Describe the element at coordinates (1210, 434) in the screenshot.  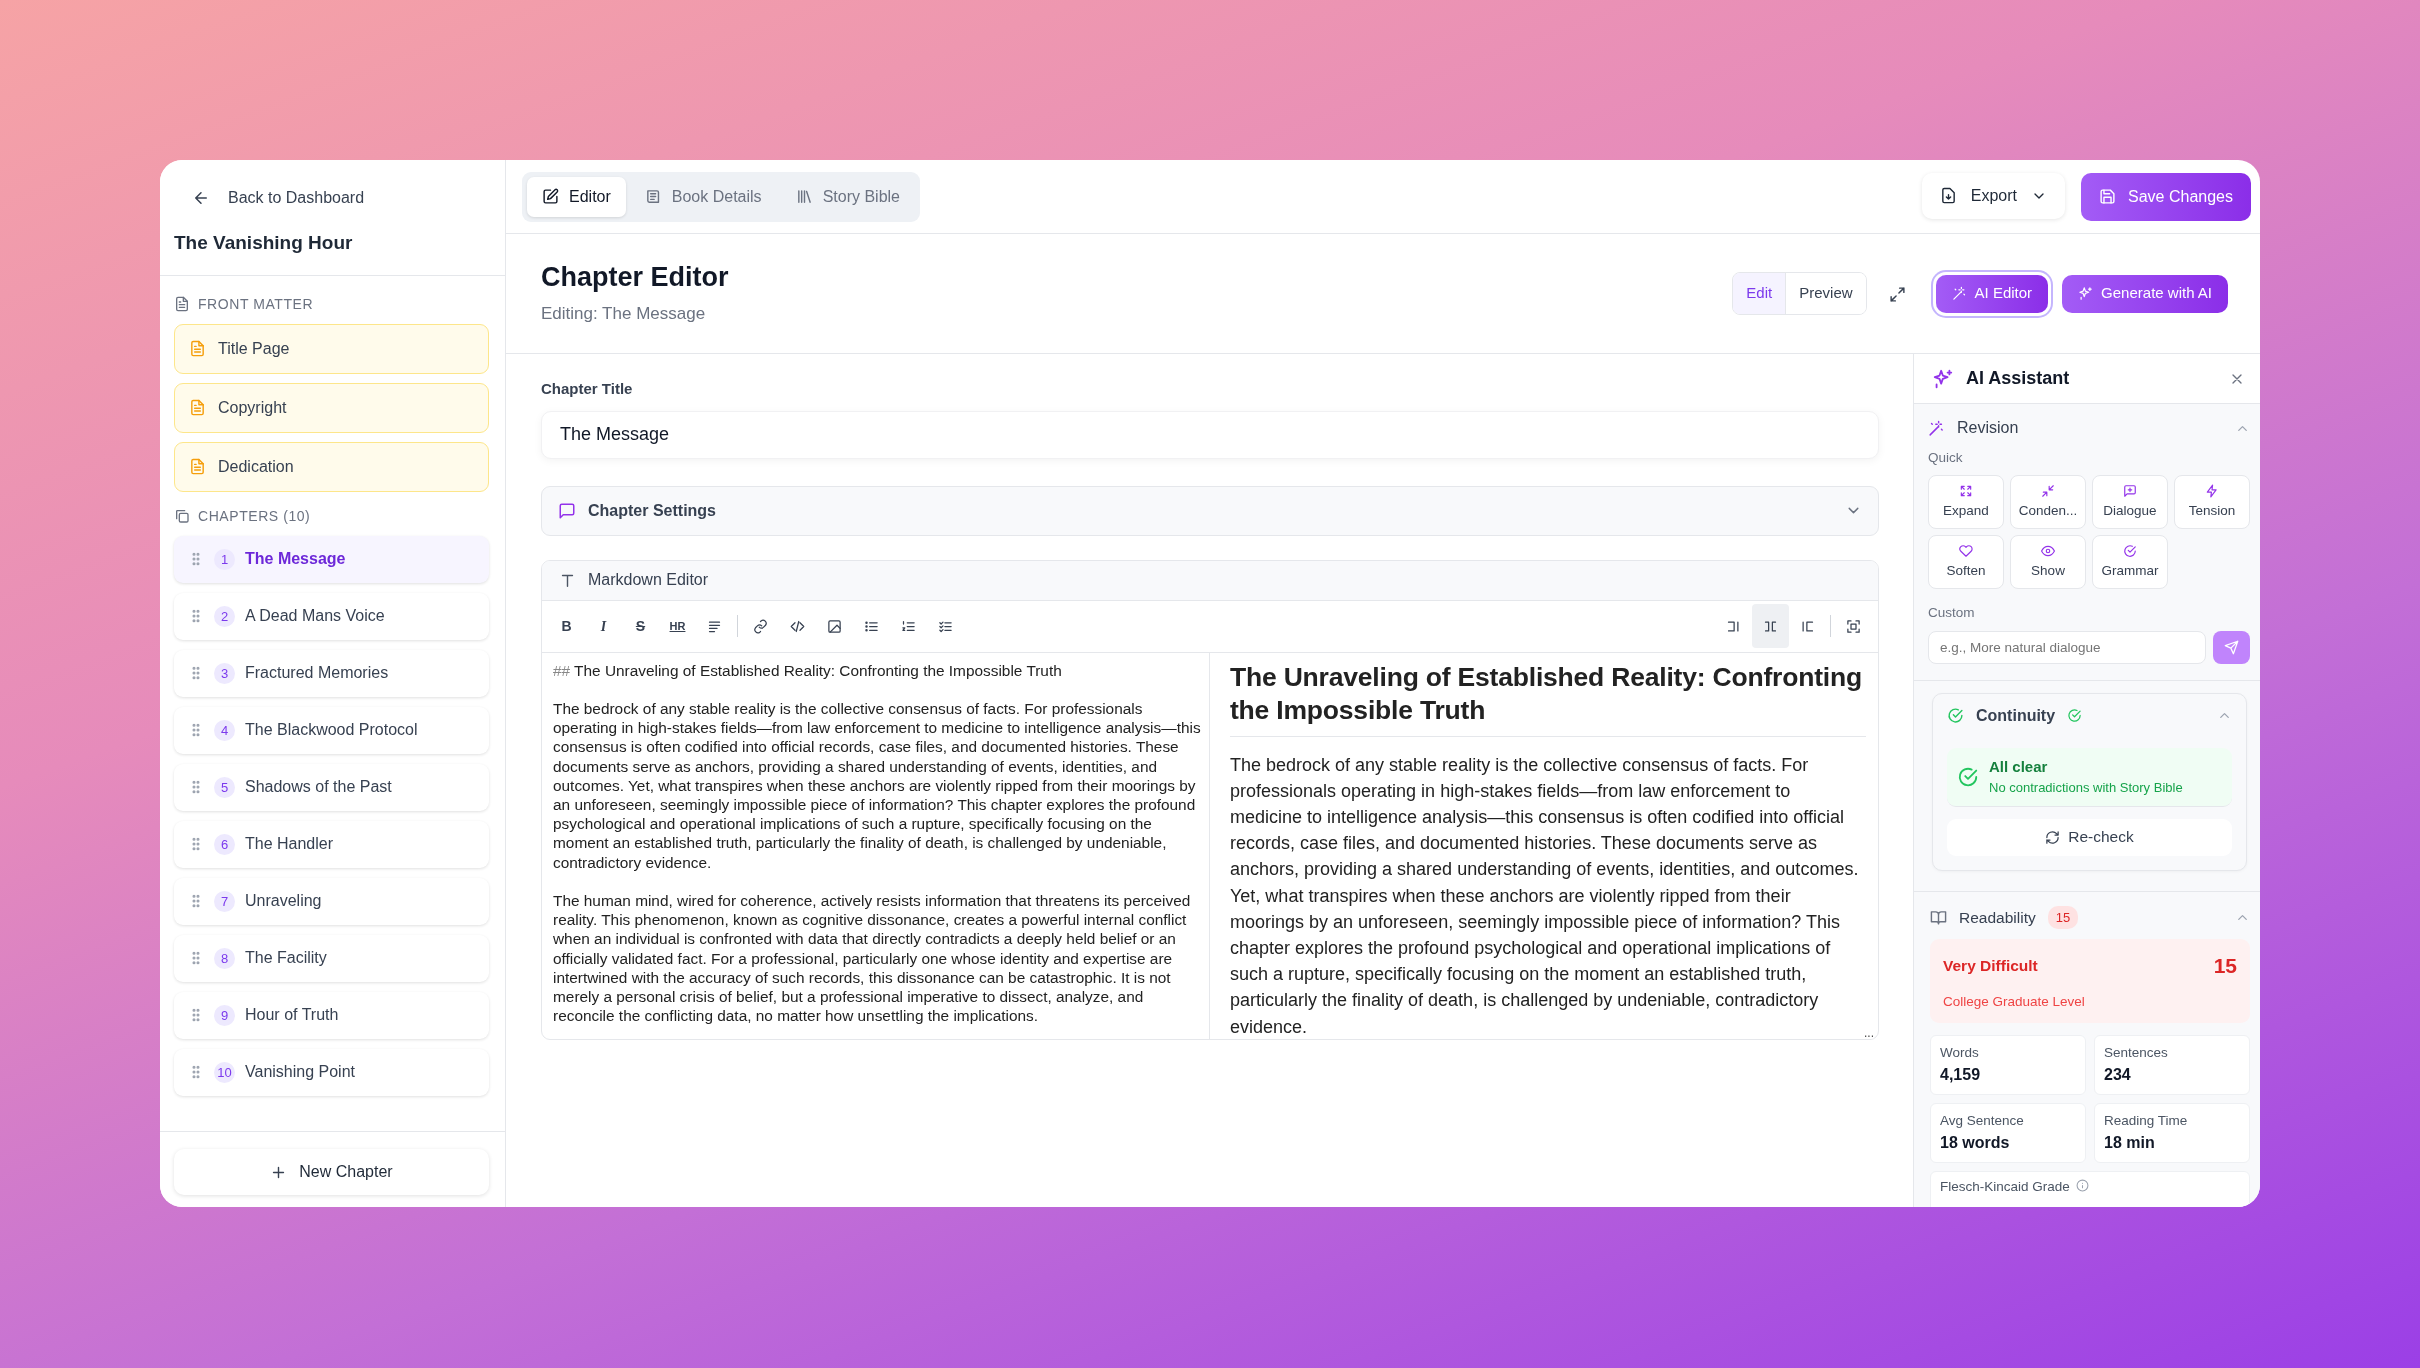
I see `chapter-title-field: The Message` at that location.